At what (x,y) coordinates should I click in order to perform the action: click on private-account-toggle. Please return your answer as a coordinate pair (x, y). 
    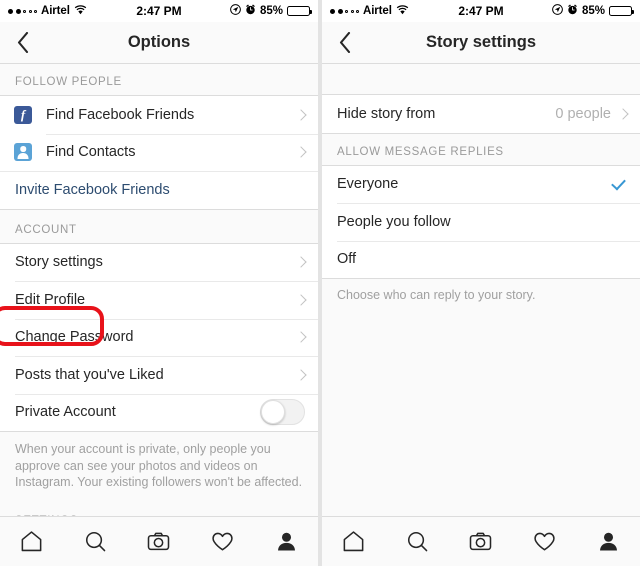
    Looking at the image, I should click on (282, 412).